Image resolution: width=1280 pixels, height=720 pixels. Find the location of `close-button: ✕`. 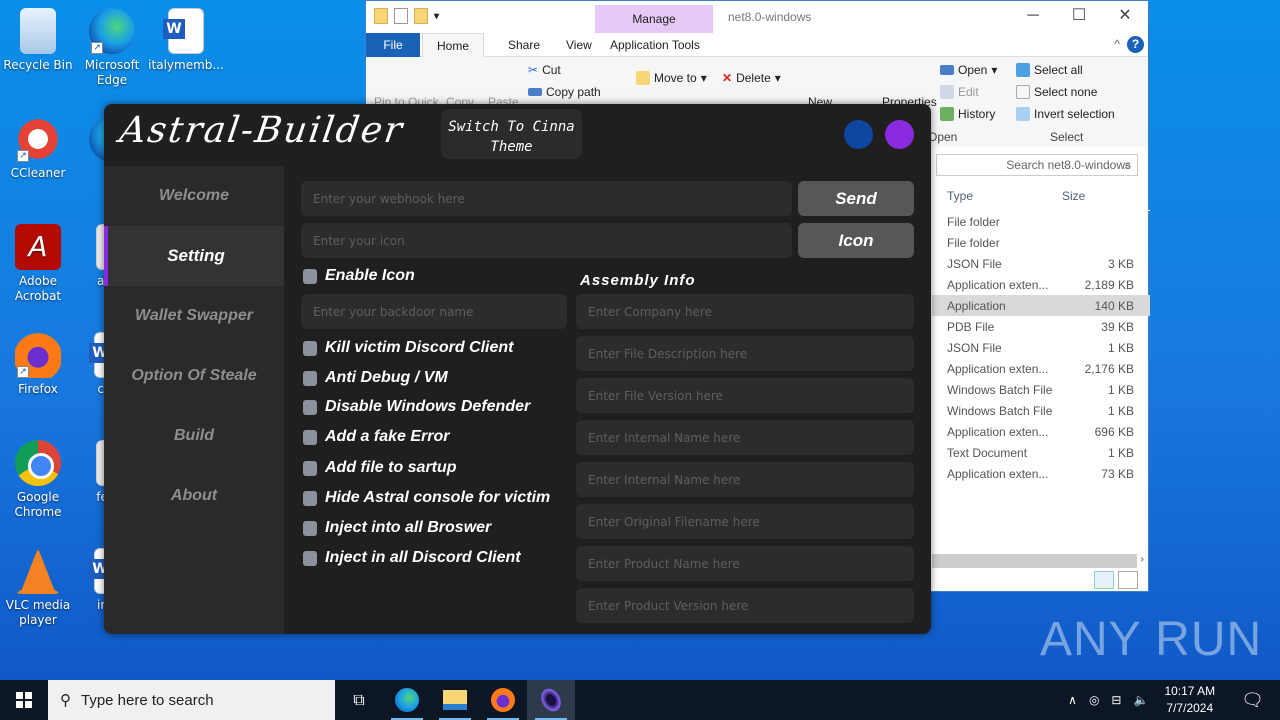

close-button: ✕ is located at coordinates (1125, 16).